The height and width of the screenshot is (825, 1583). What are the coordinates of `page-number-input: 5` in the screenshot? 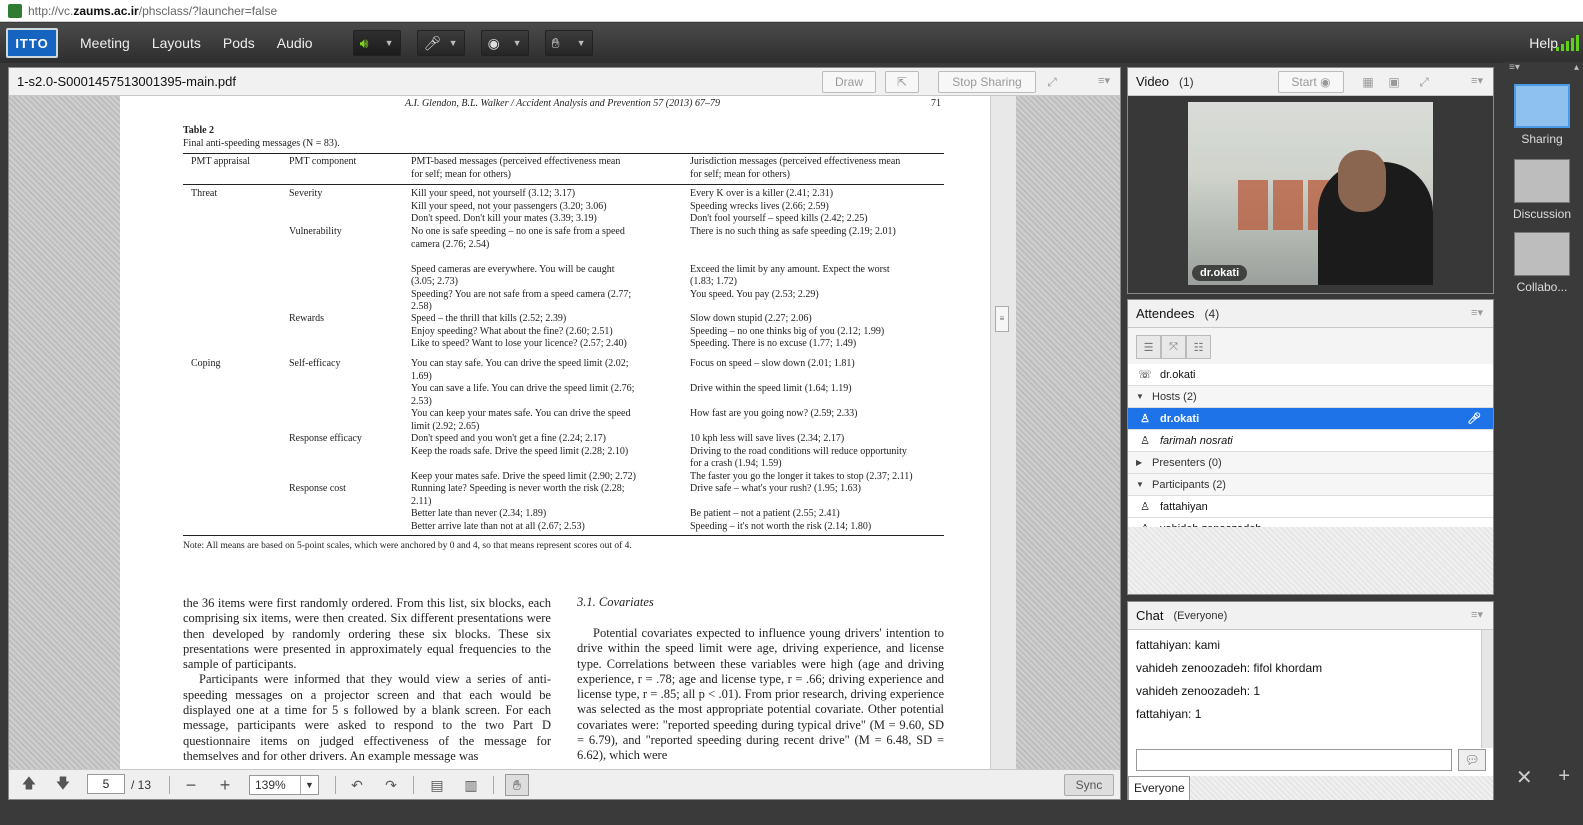 It's located at (106, 784).